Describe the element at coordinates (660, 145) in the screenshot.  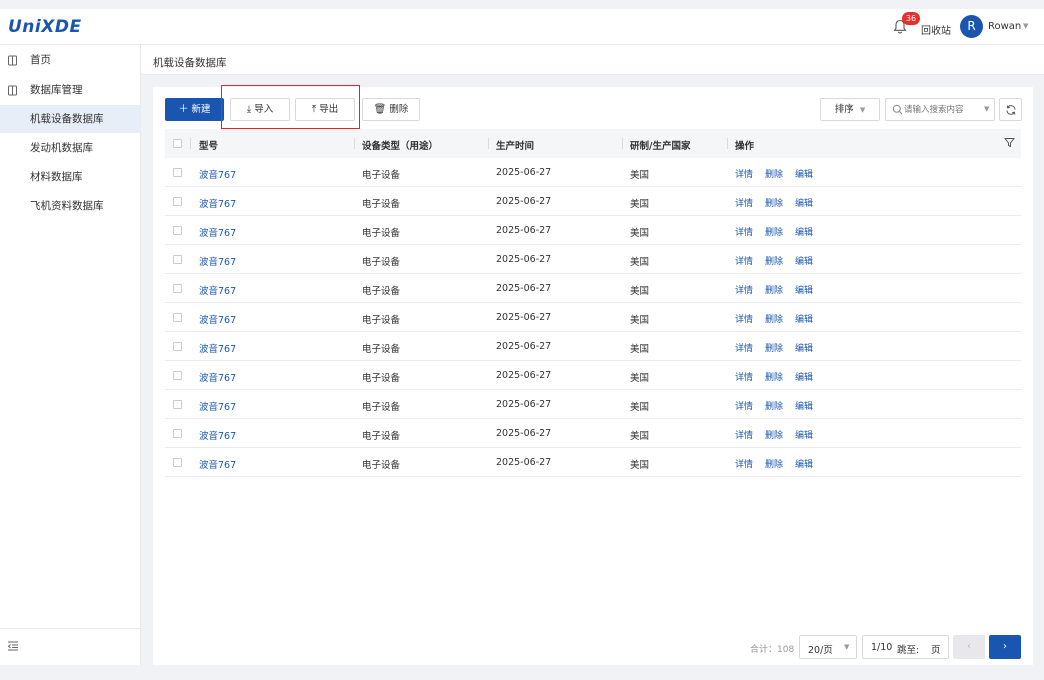
I see `column-header-country: 研制/生产国家` at that location.